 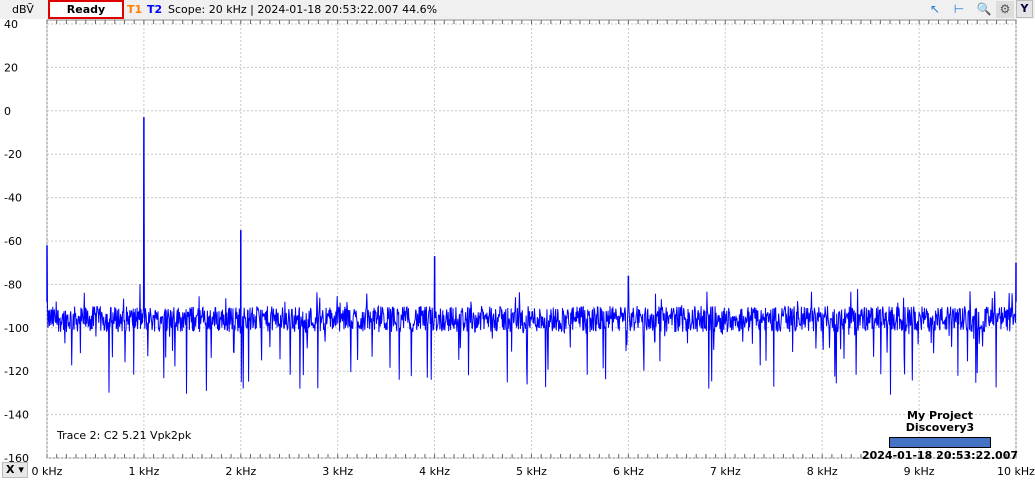 What do you see at coordinates (47, 471) in the screenshot?
I see `x-tick-label: 0 kHz` at bounding box center [47, 471].